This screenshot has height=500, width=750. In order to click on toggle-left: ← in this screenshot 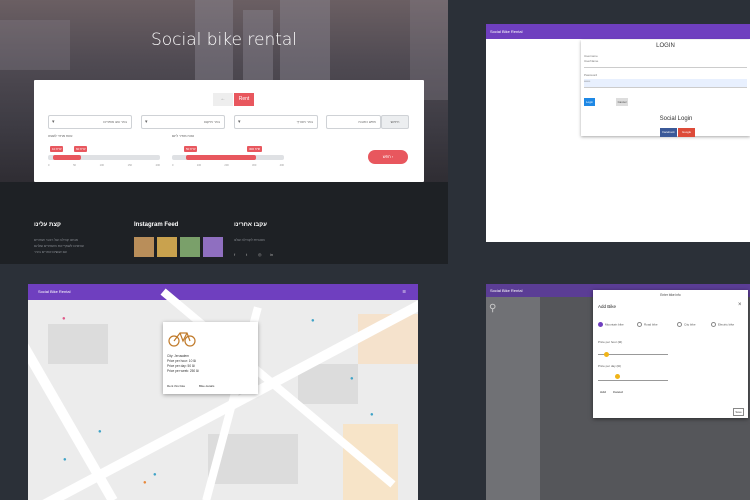, I will do `click(223, 99)`.